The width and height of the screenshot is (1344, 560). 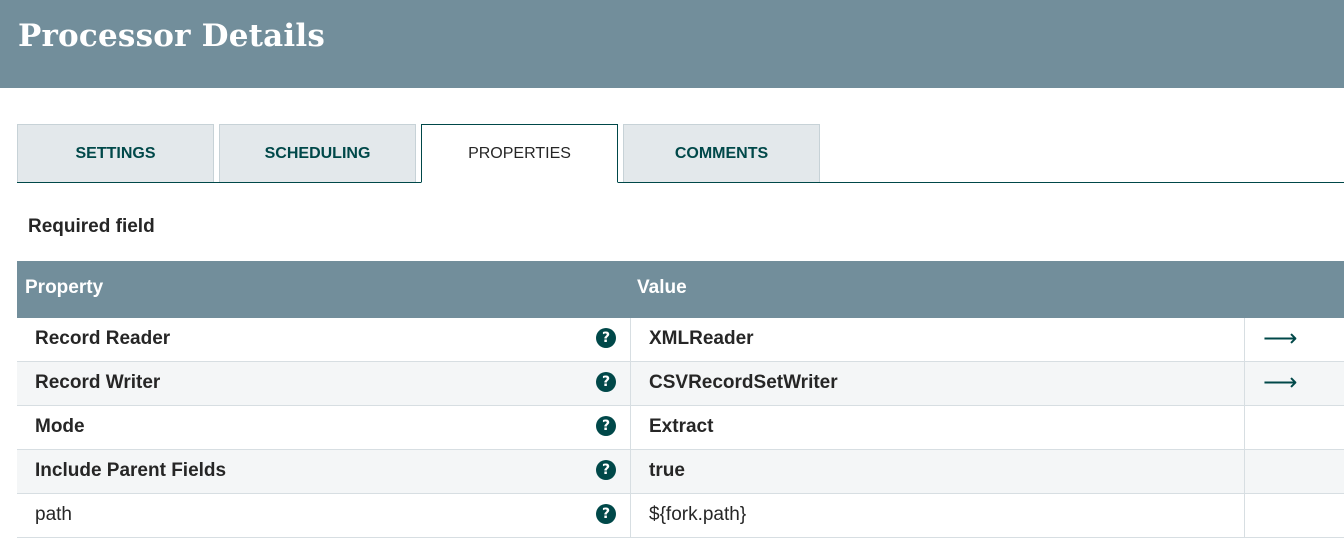 I want to click on dialog-title: Processor Details, so click(x=172, y=36).